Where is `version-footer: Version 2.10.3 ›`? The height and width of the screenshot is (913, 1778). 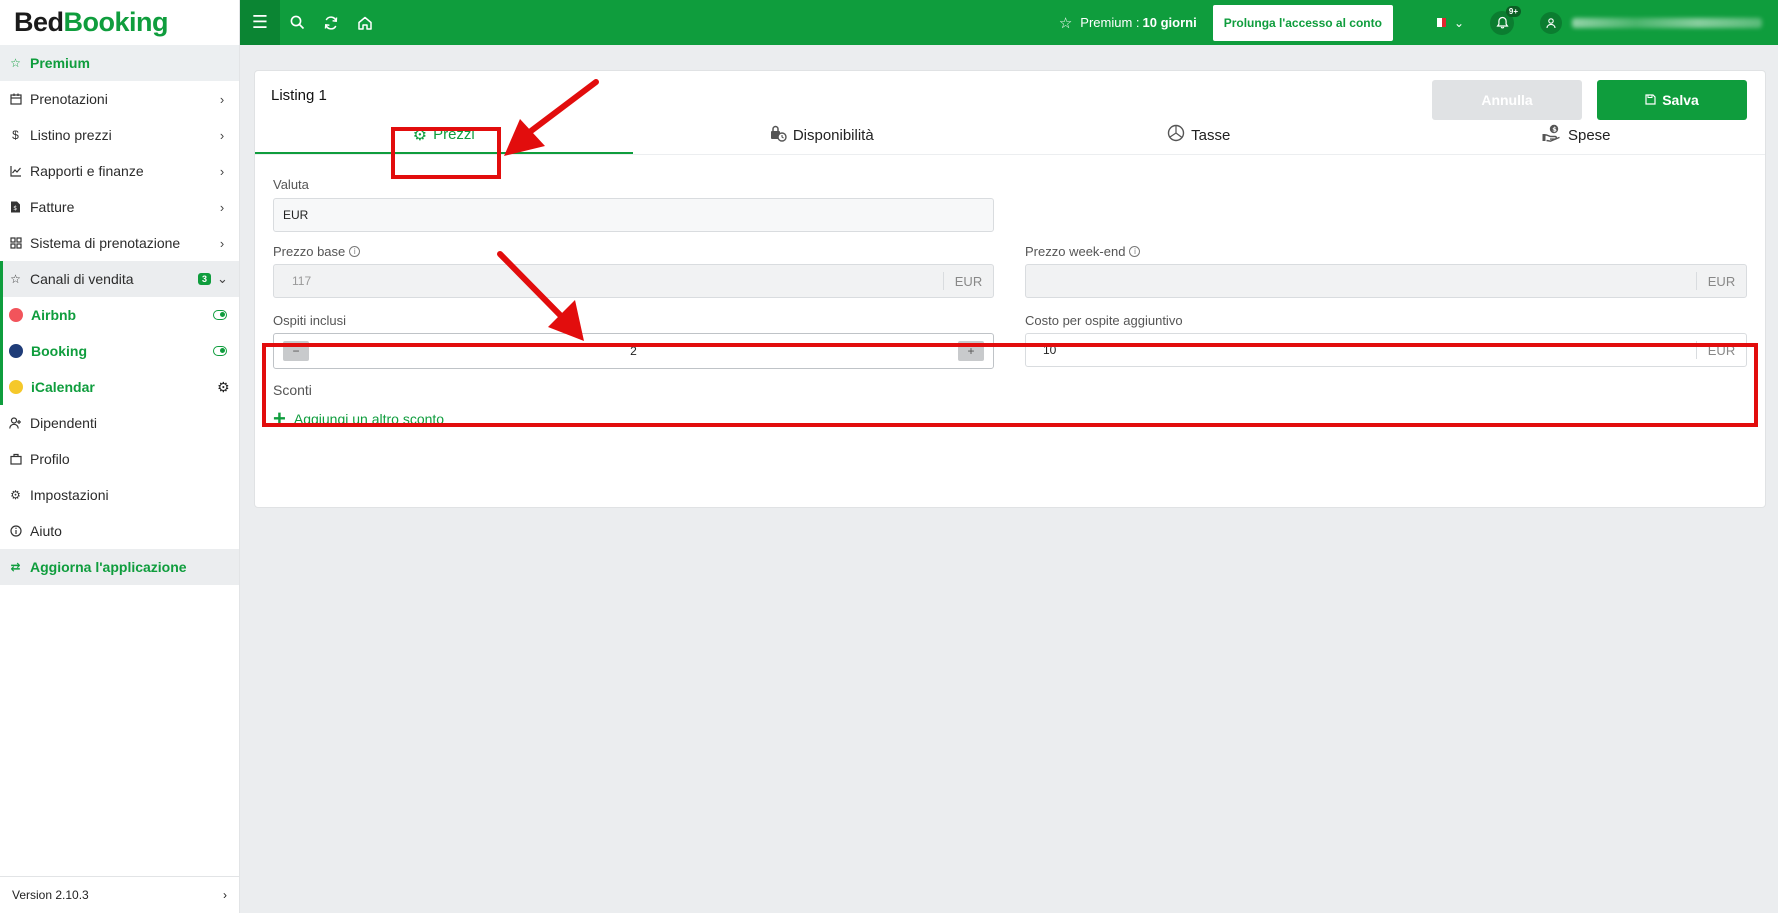 version-footer: Version 2.10.3 › is located at coordinates (119, 894).